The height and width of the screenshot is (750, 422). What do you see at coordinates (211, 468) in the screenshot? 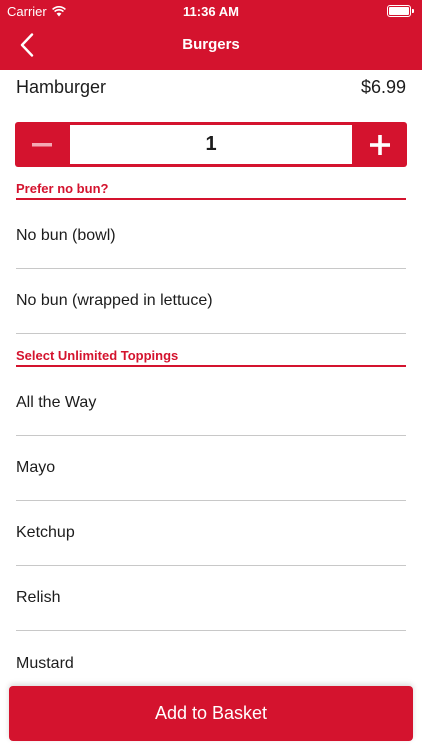
I see `option-topping-mayo: Mayo` at bounding box center [211, 468].